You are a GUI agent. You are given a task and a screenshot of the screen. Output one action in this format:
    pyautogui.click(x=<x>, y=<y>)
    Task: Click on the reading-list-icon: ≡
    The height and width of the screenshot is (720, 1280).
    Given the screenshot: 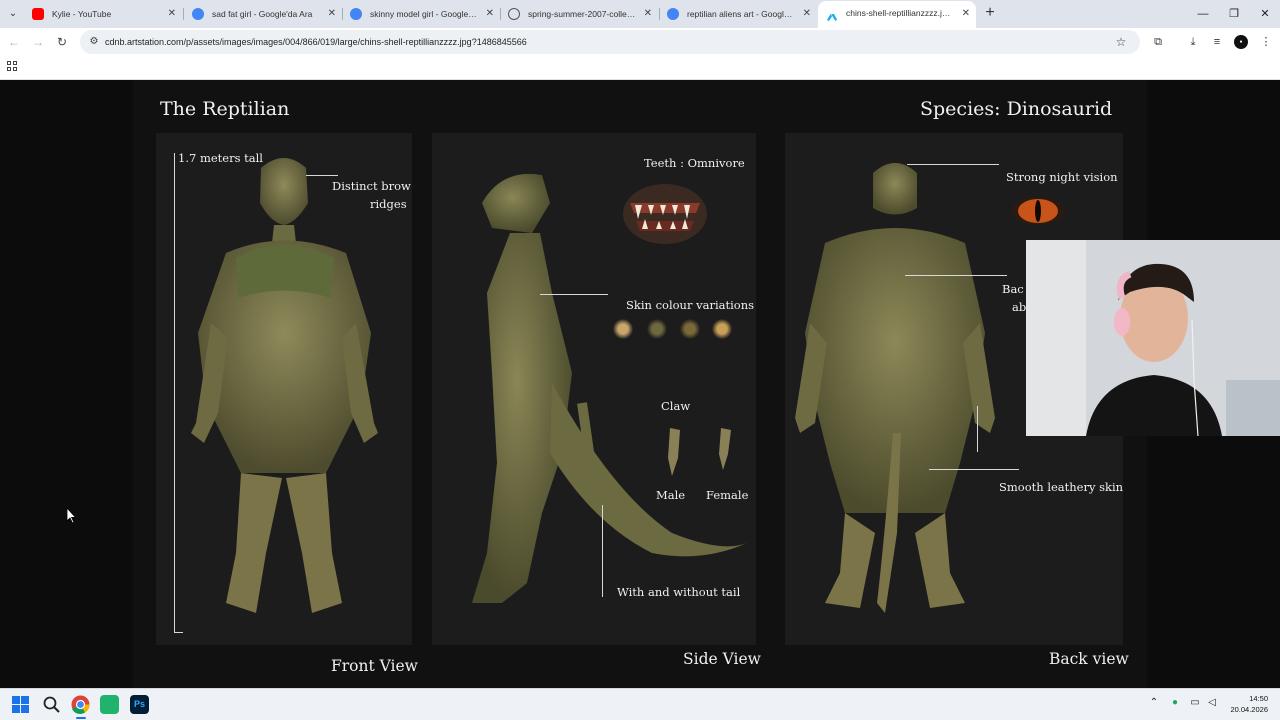 What is the action you would take?
    pyautogui.click(x=1217, y=42)
    